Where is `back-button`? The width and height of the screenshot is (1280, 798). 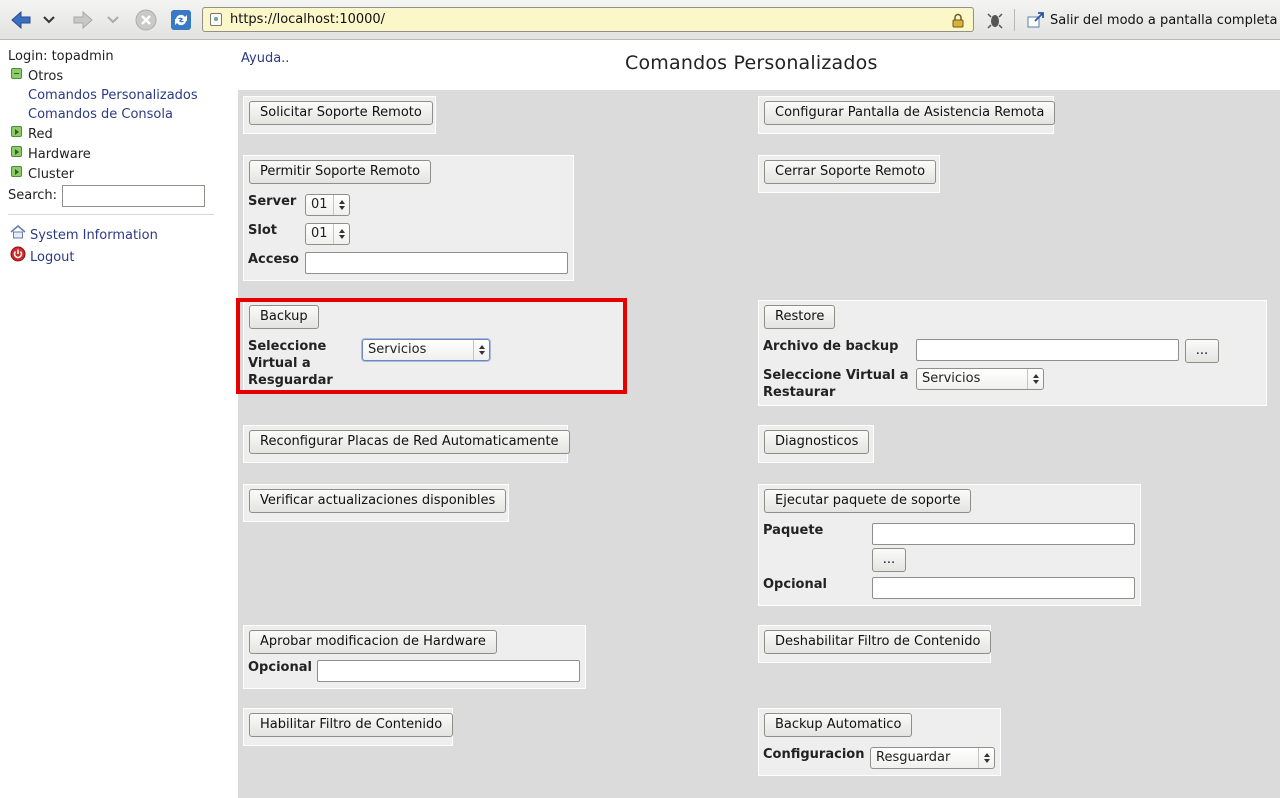
back-button is located at coordinates (21, 20).